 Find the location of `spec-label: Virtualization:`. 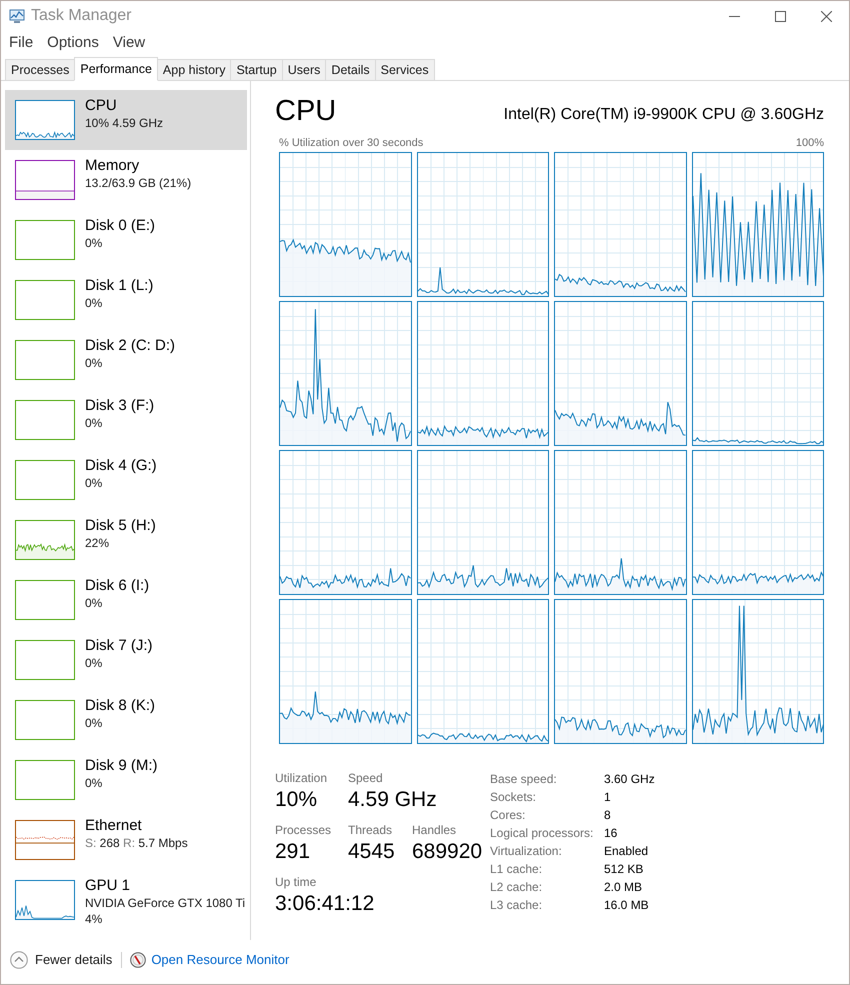

spec-label: Virtualization: is located at coordinates (526, 851).